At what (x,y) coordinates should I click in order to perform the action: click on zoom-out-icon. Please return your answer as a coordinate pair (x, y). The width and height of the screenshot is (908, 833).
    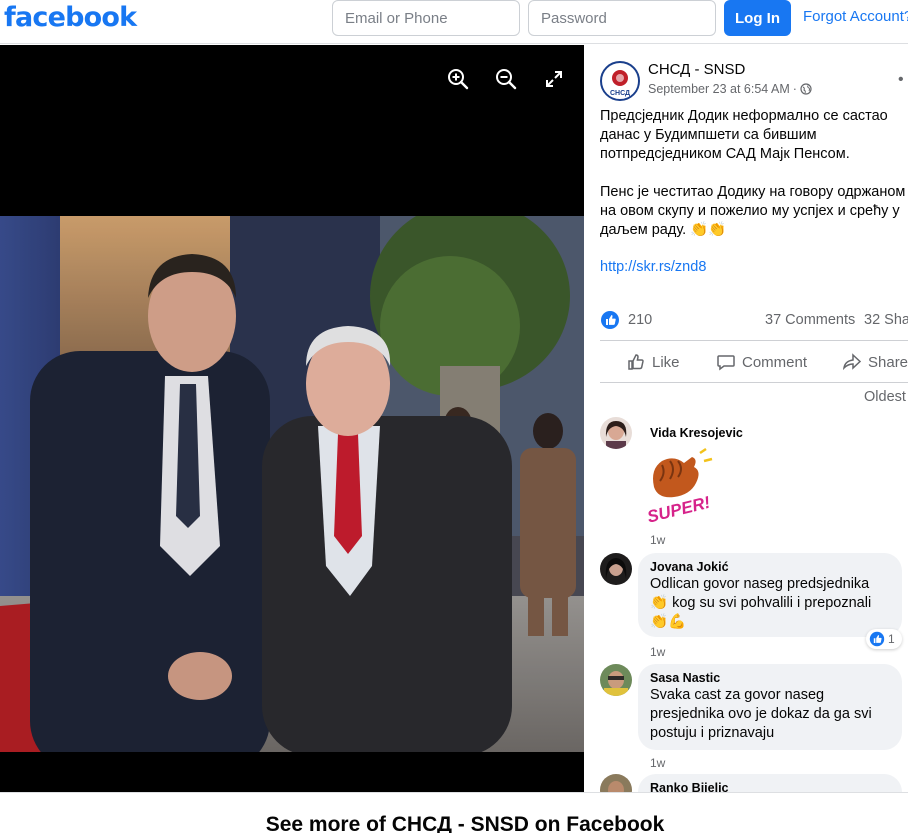
    Looking at the image, I should click on (506, 79).